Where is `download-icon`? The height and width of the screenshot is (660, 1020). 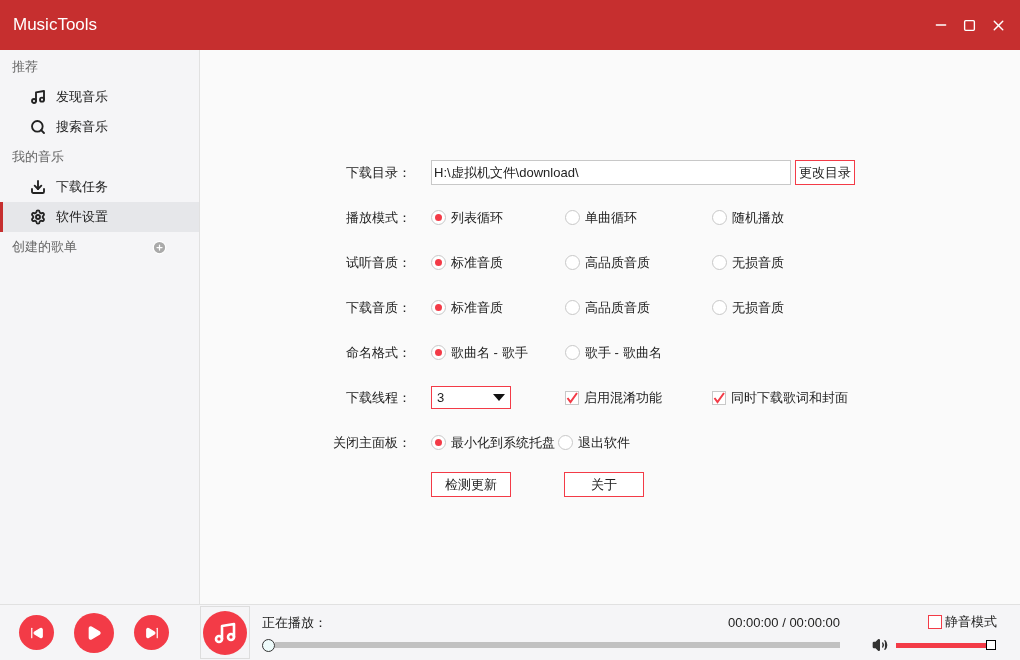
download-icon is located at coordinates (38, 187).